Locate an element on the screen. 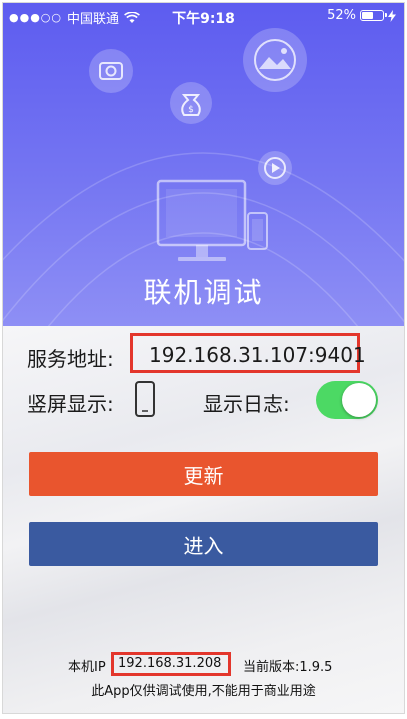 This screenshot has width=407, height=719. usage-notice: 此App仅供调试使用,不能用于商业用途 is located at coordinates (203, 691).